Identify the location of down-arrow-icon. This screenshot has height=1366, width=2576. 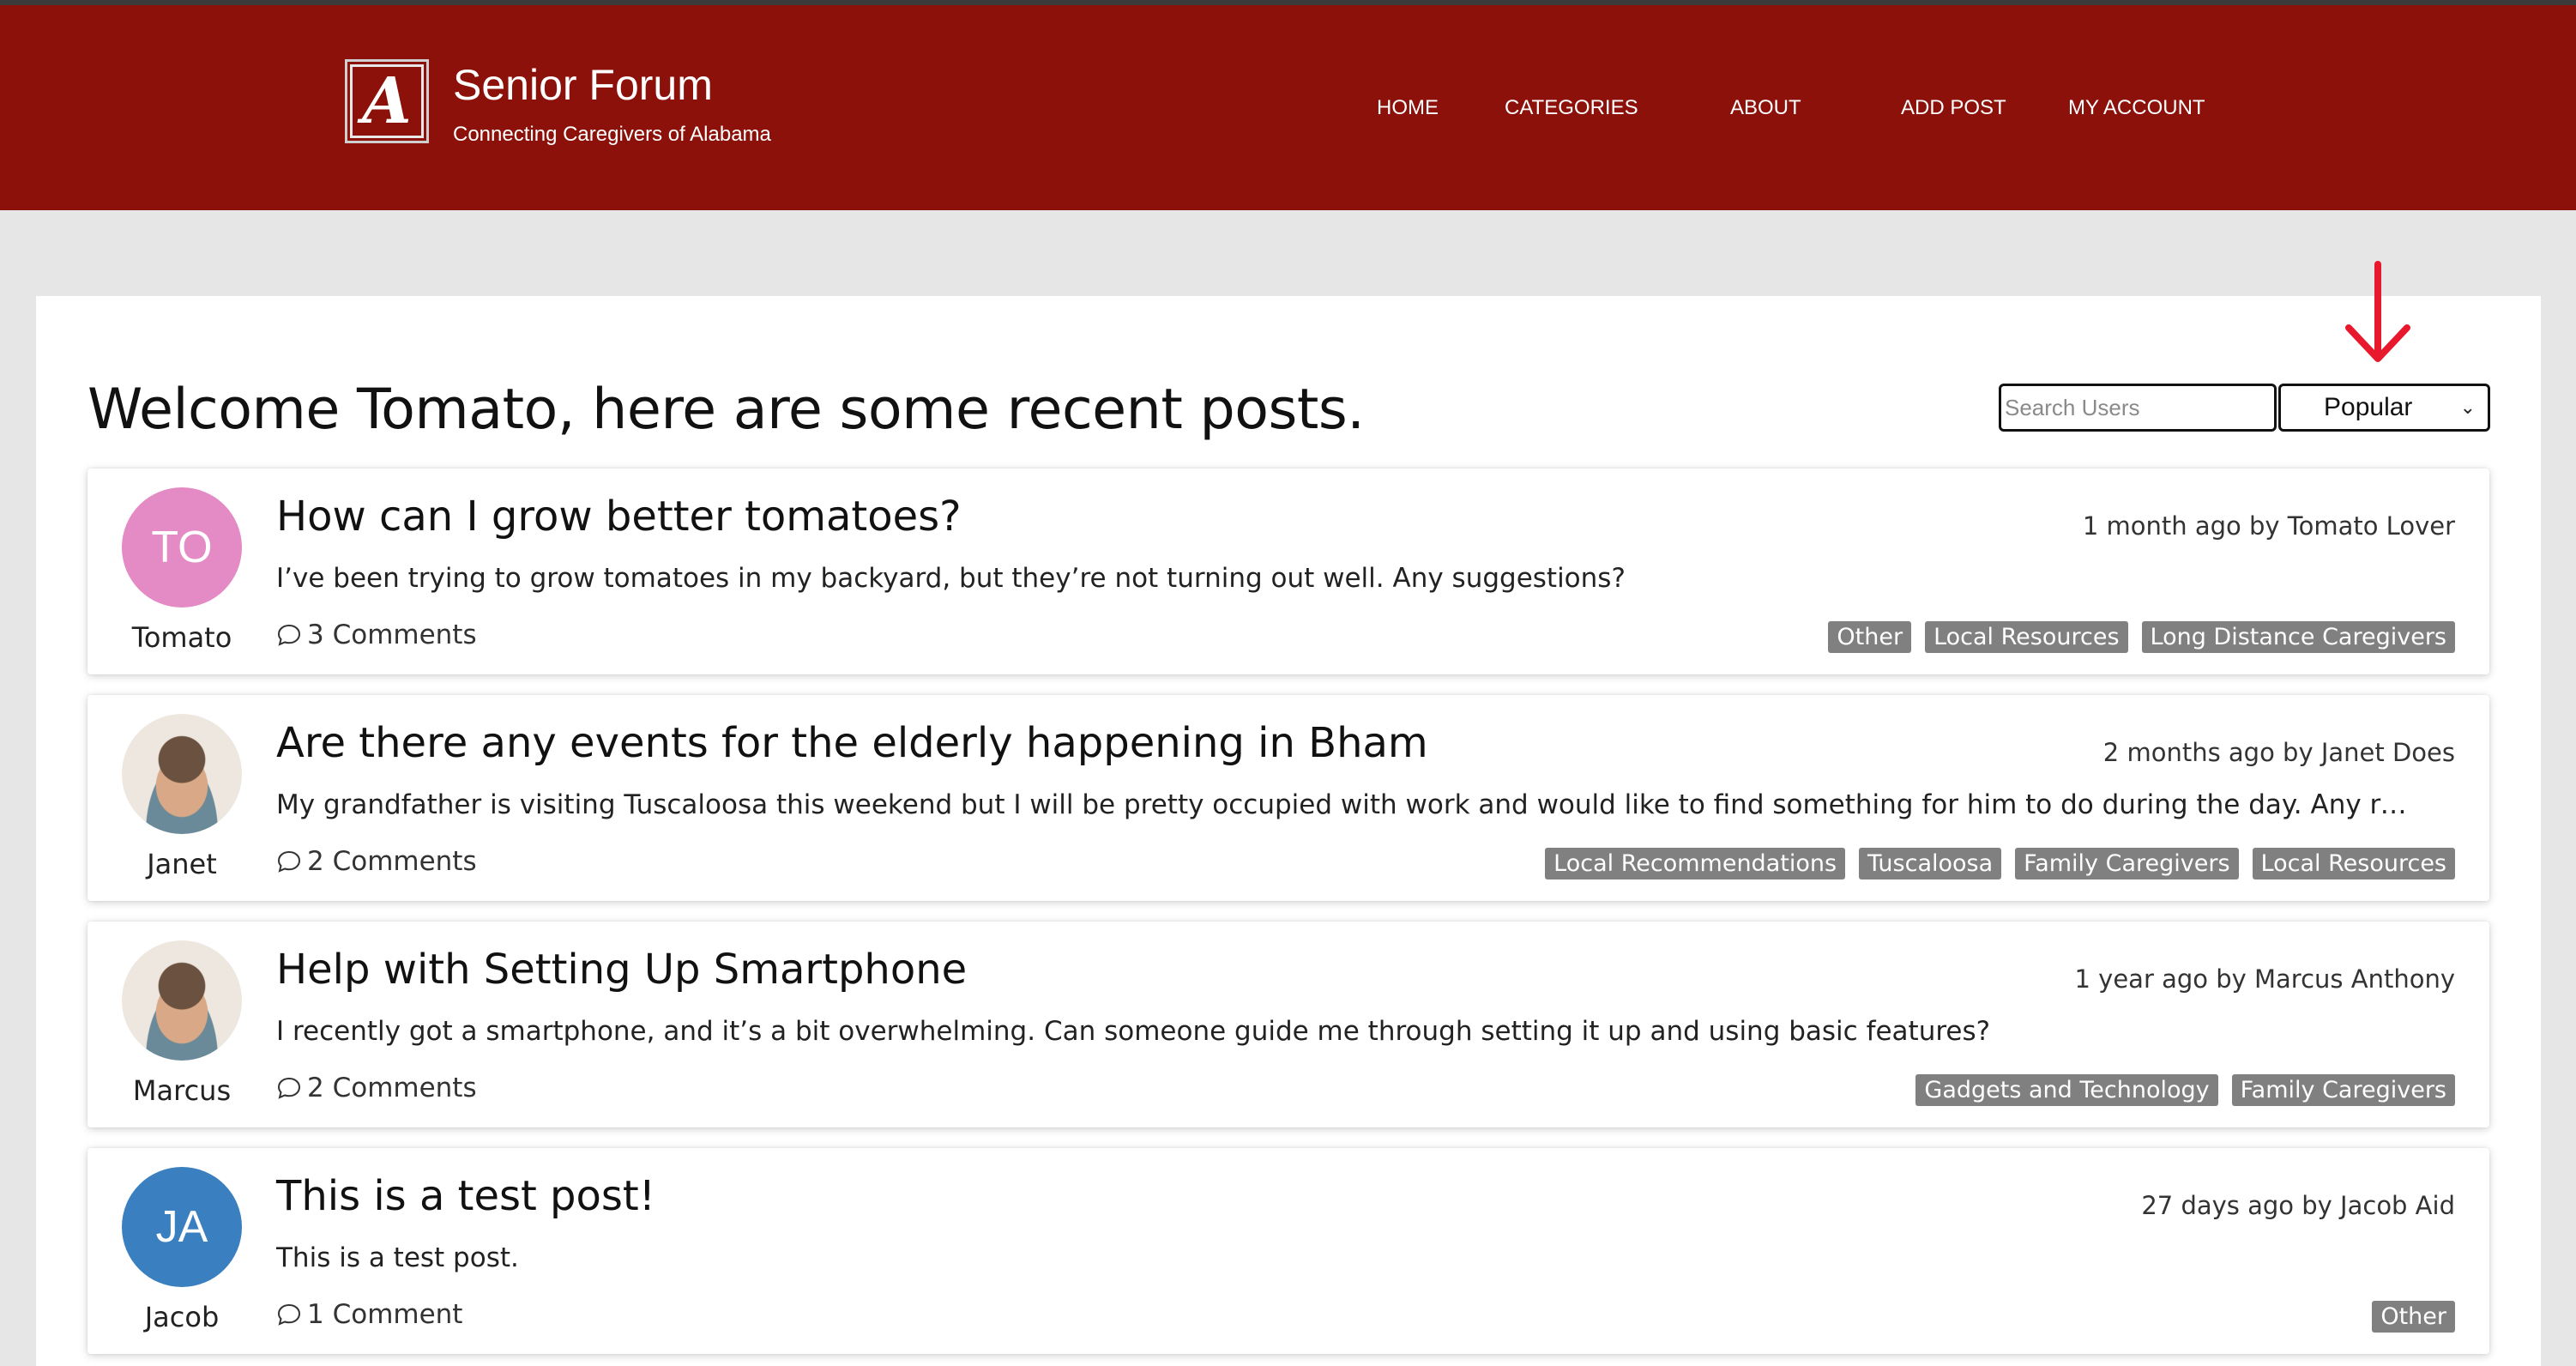
(2377, 311).